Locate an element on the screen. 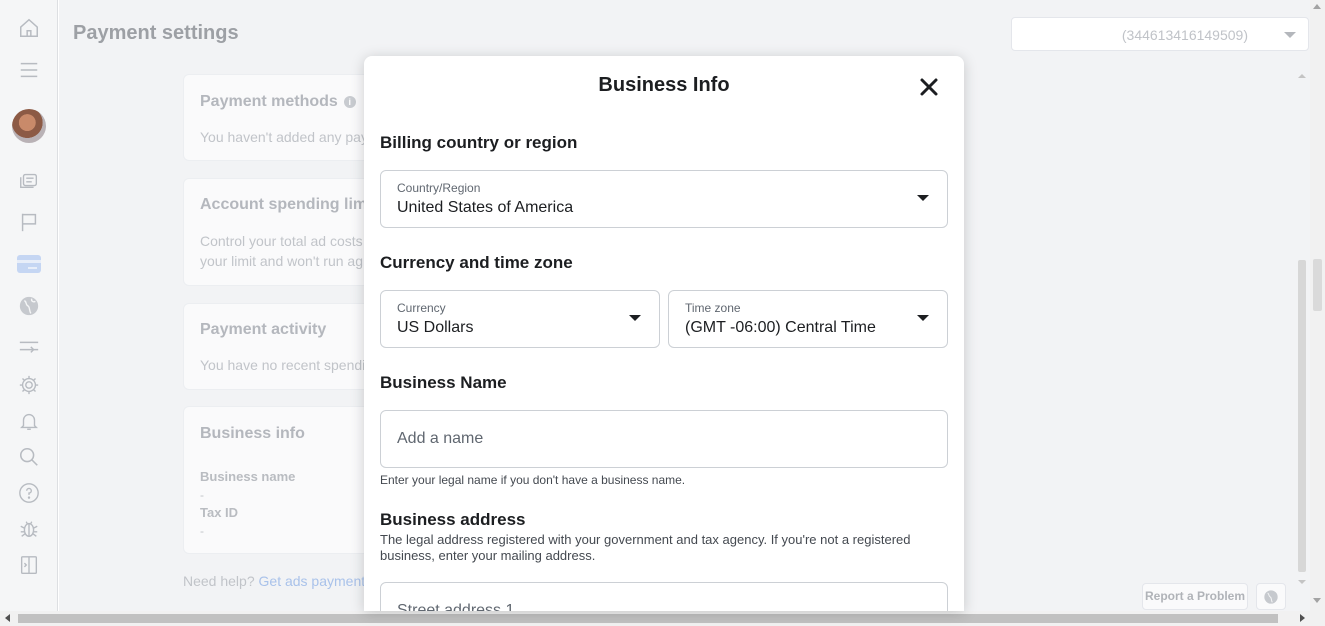 This screenshot has width=1325, height=626. window-horizontal-scrollbar is located at coordinates (662, 618).